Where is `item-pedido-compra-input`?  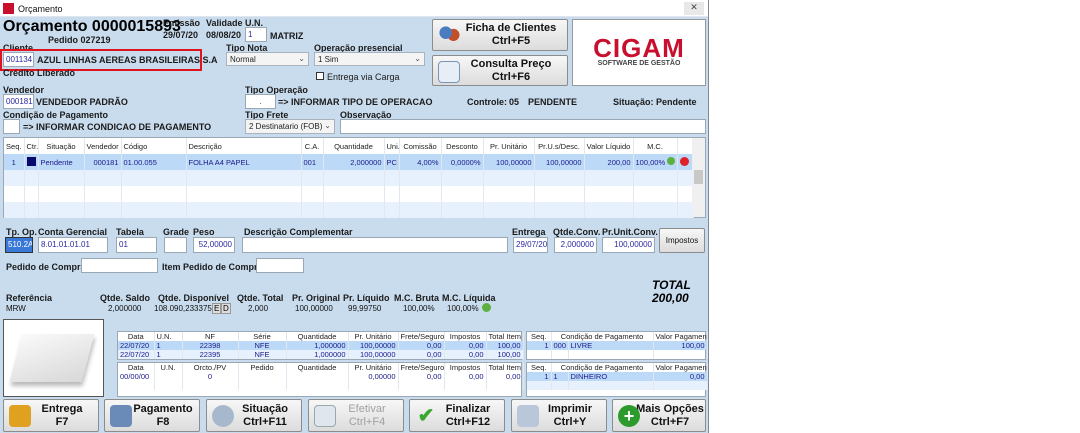 item-pedido-compra-input is located at coordinates (280, 265).